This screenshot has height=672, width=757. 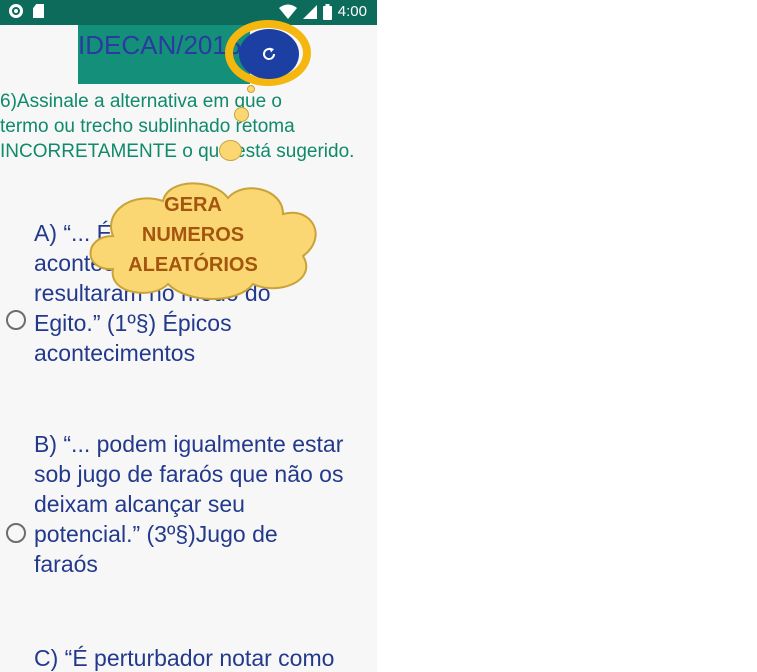 I want to click on thought-bubble-small, so click(x=251, y=89).